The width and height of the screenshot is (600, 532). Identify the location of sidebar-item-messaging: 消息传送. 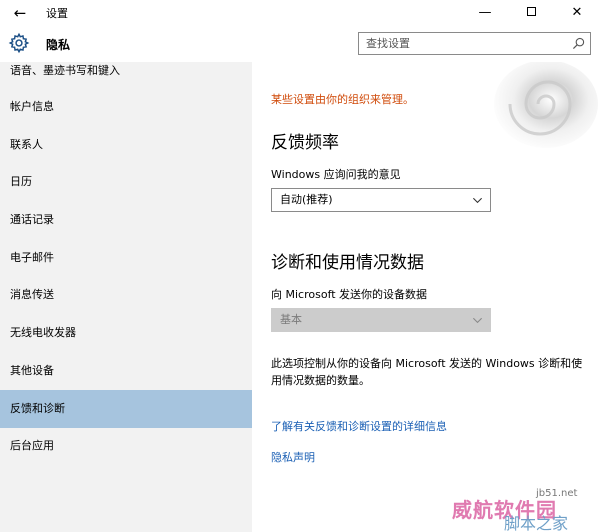
(126, 295).